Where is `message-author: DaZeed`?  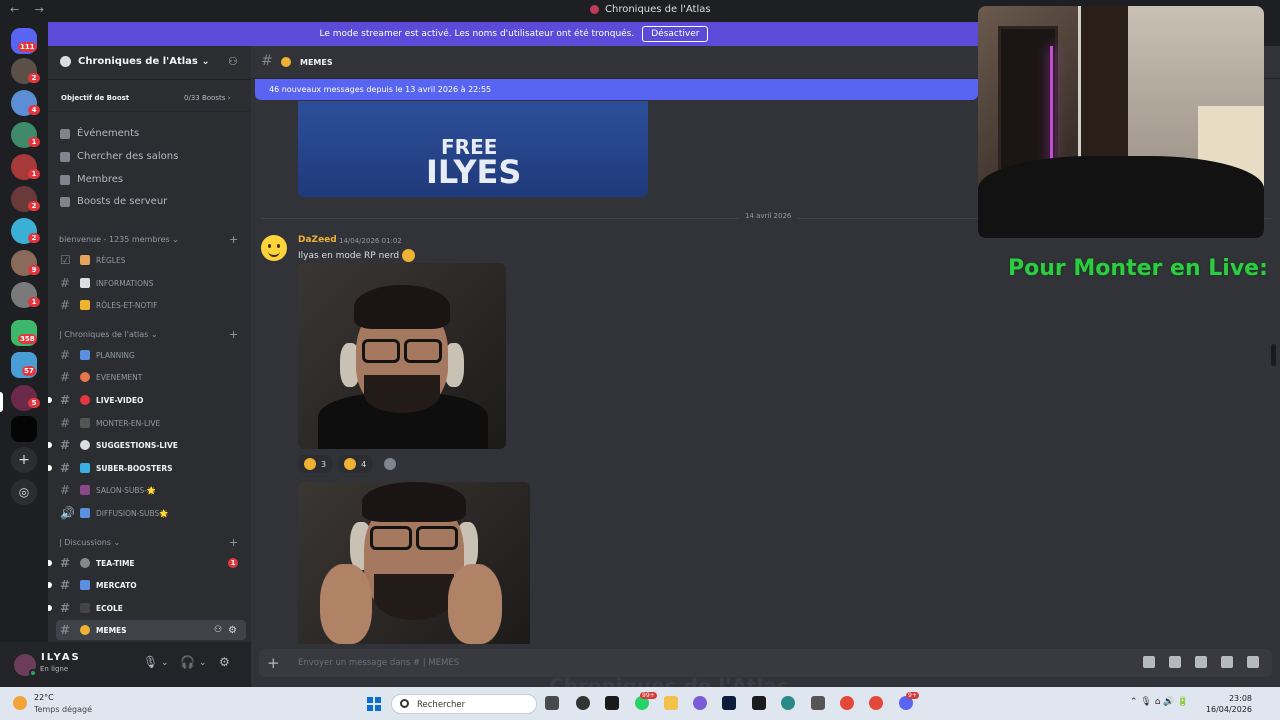 message-author: DaZeed is located at coordinates (317, 240).